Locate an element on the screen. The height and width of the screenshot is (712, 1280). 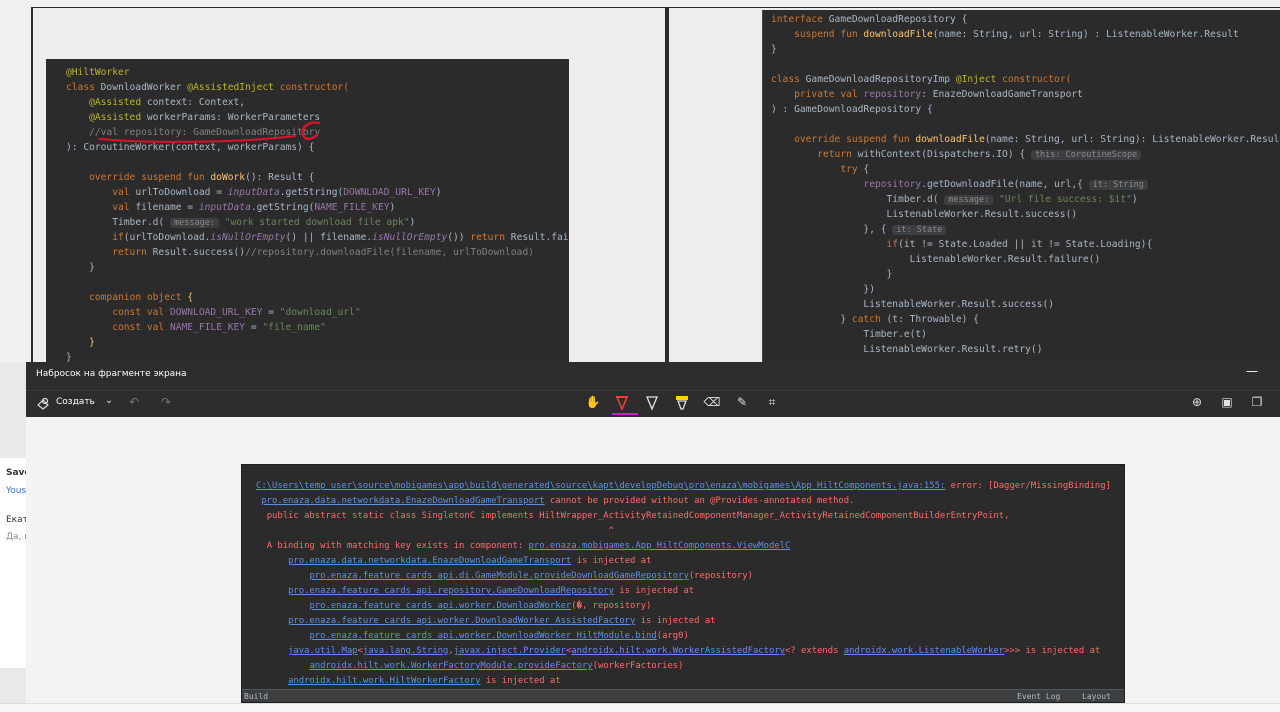
toolbar: Создать ⌄ ↶ ↷ ✋ ⌫ ✎ ⌗ ⊕ ▣ ❐ is located at coordinates (653, 403).